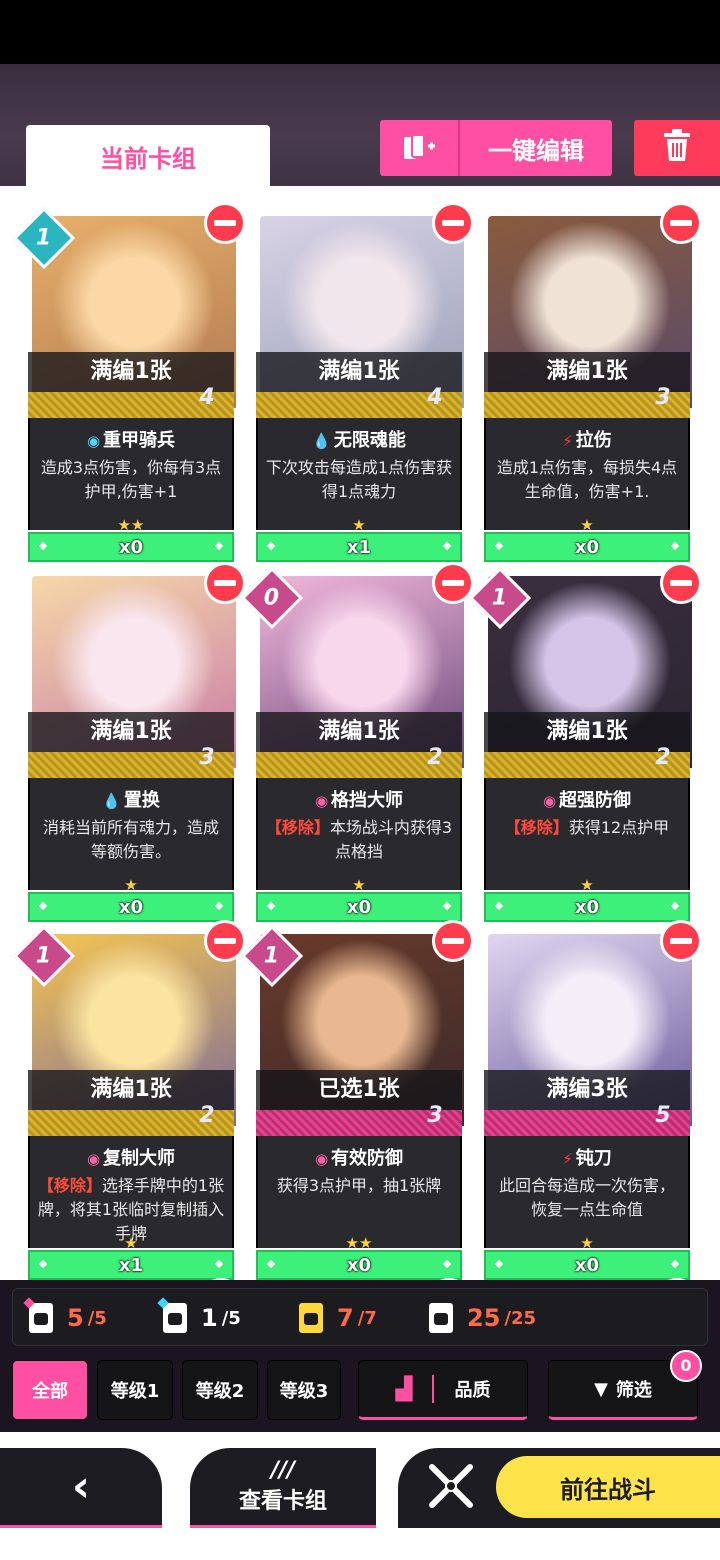 The height and width of the screenshot is (1560, 720). Describe the element at coordinates (677, 148) in the screenshot. I see `delete-deck-button` at that location.